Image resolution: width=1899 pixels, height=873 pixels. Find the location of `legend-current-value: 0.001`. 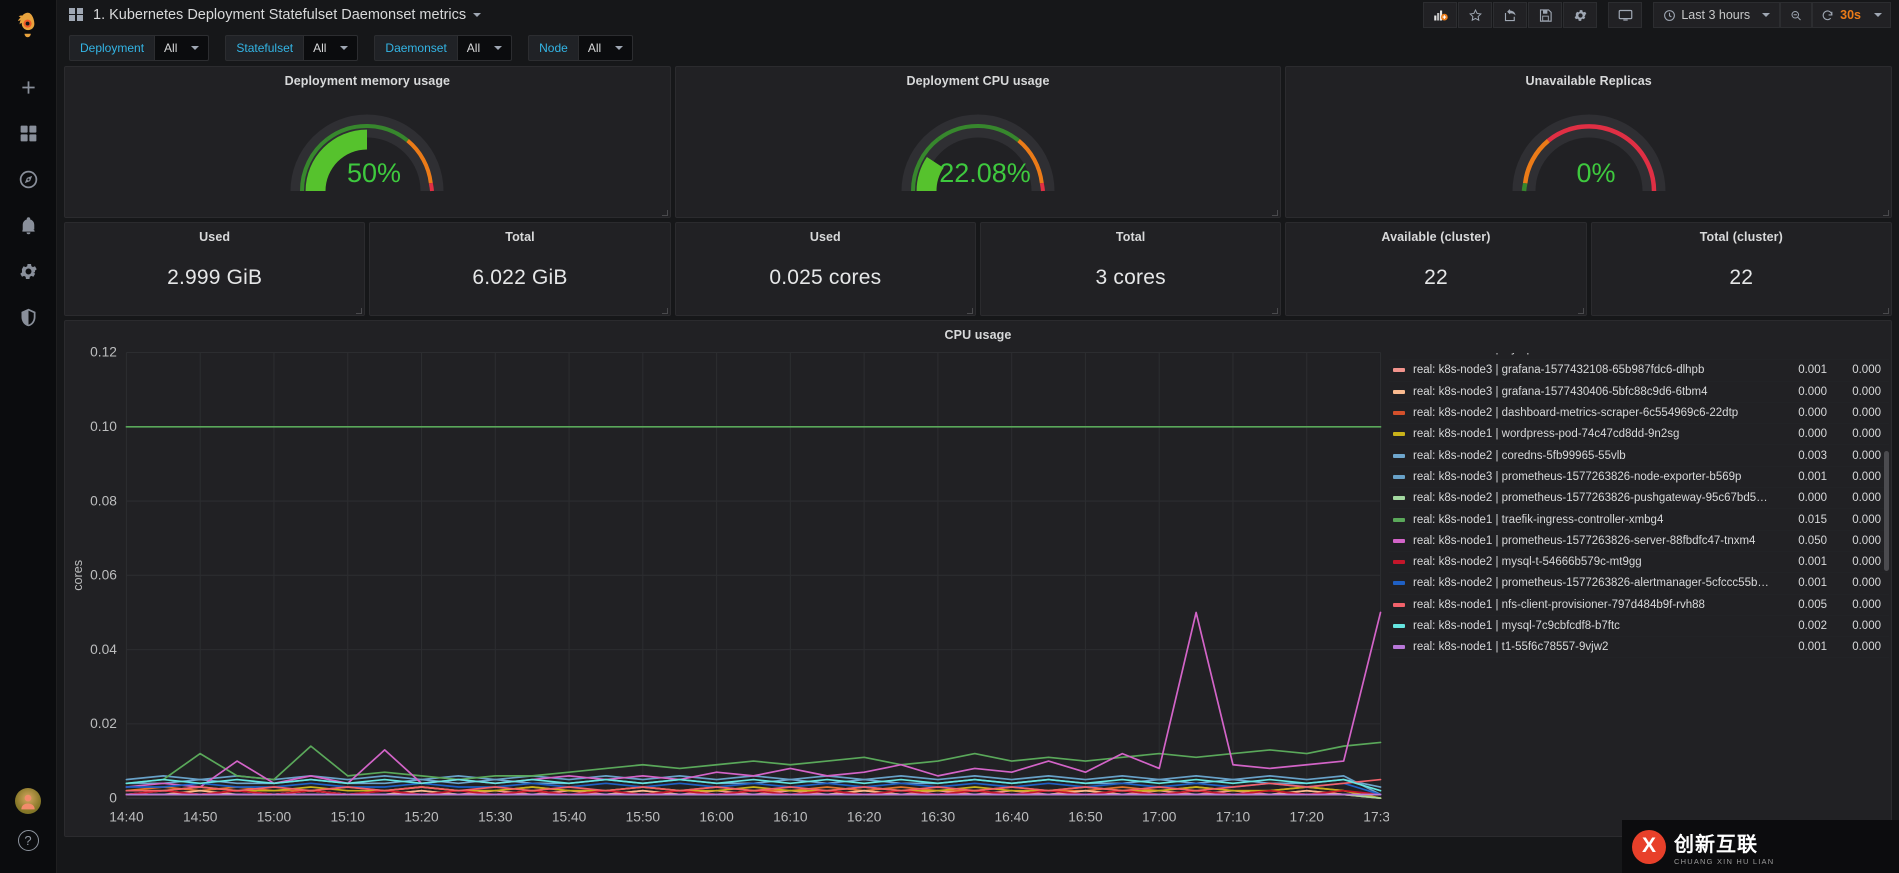

legend-current-value: 0.001 is located at coordinates (1812, 370).